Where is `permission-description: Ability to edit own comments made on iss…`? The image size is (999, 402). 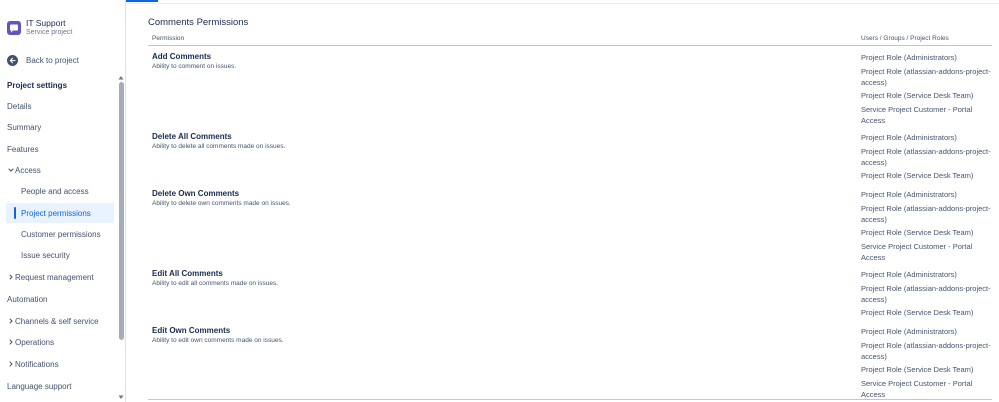 permission-description: Ability to edit own comments made on iss… is located at coordinates (218, 340).